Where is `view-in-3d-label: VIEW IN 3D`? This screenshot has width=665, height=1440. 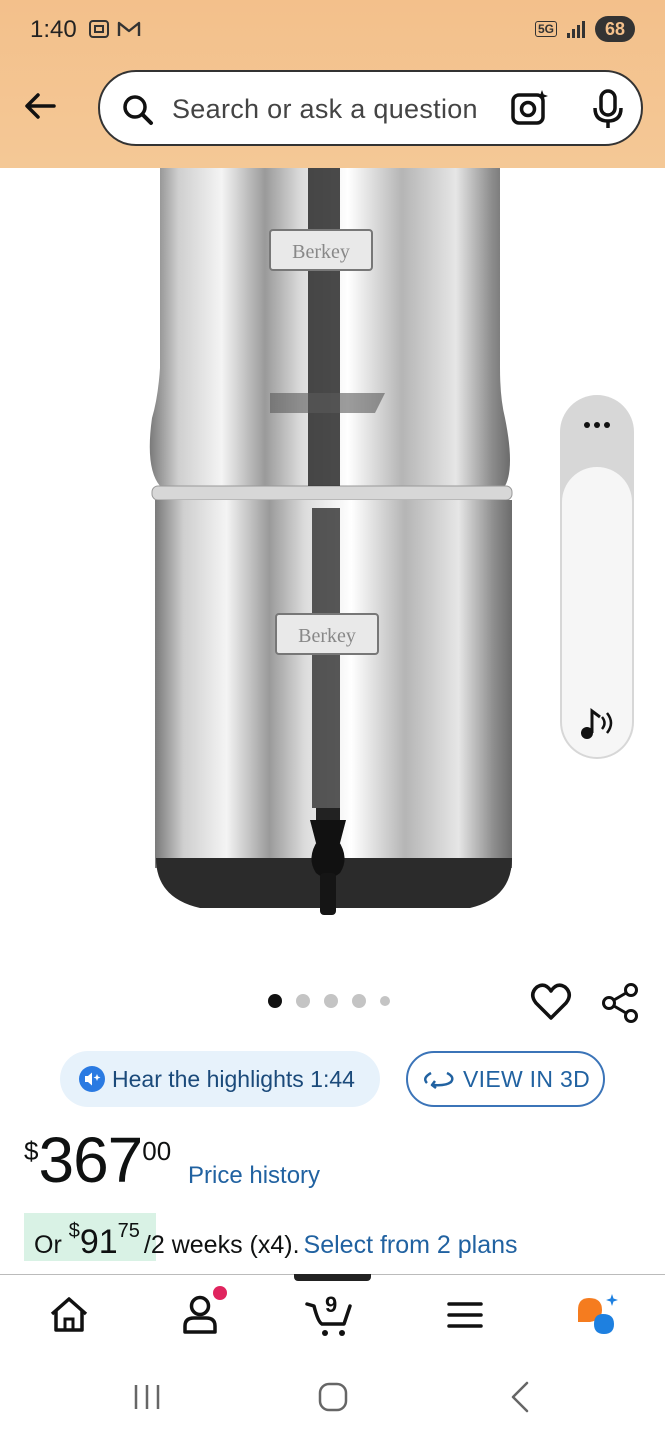 view-in-3d-label: VIEW IN 3D is located at coordinates (526, 1078).